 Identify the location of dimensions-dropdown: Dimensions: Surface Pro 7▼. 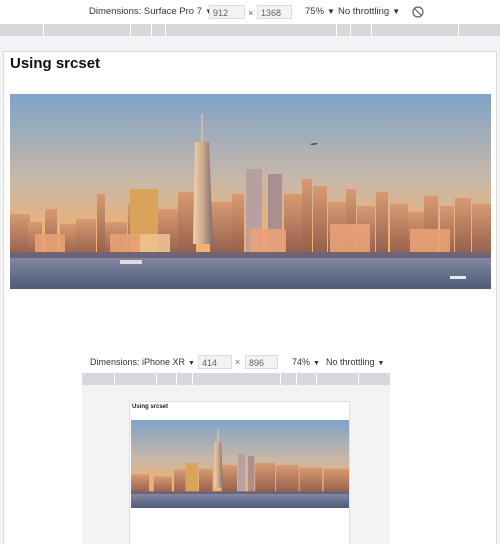
(151, 12).